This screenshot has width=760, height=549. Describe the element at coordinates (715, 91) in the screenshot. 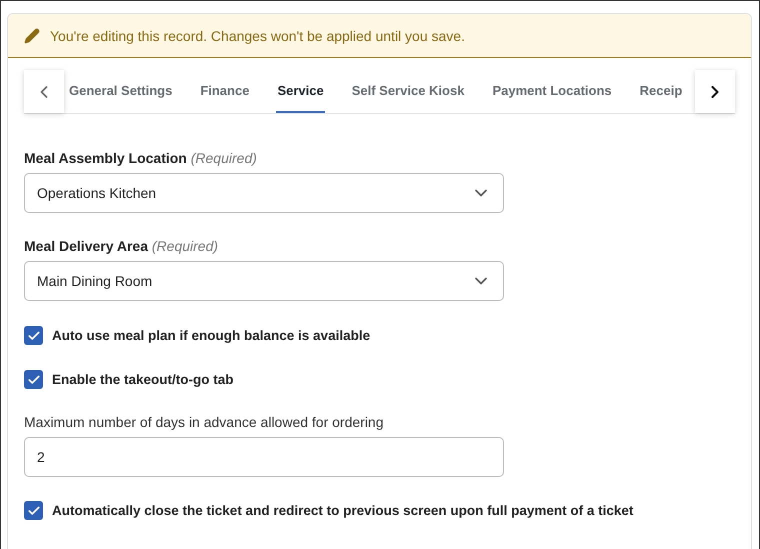

I see `scroll-right-button` at that location.